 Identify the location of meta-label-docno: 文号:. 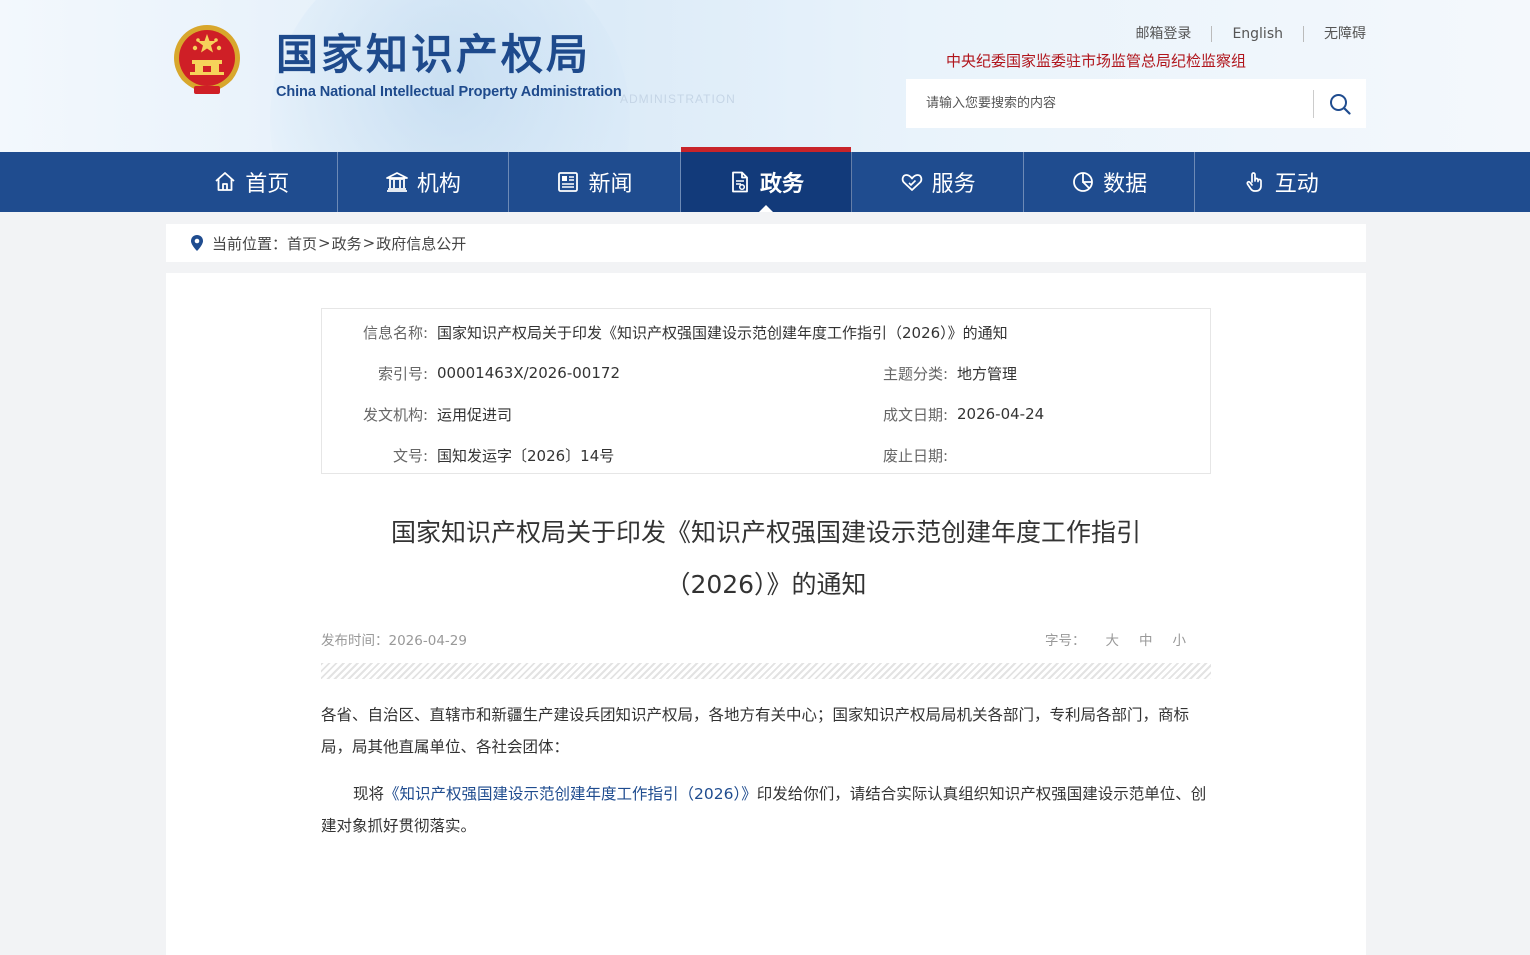
(410, 455).